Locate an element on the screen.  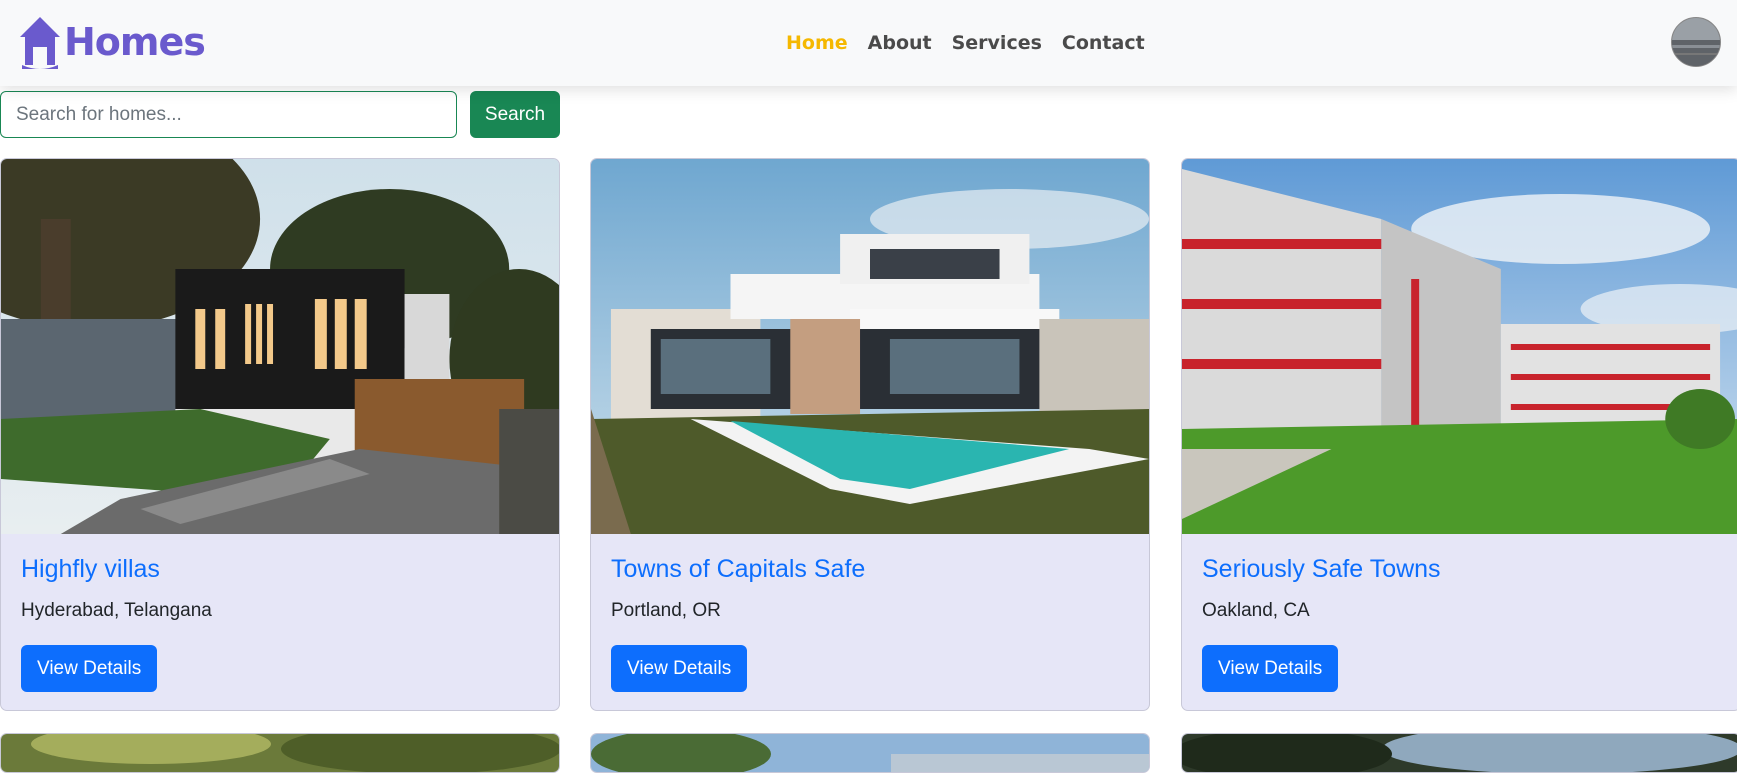
nav-contact: Contact is located at coordinates (1103, 43).